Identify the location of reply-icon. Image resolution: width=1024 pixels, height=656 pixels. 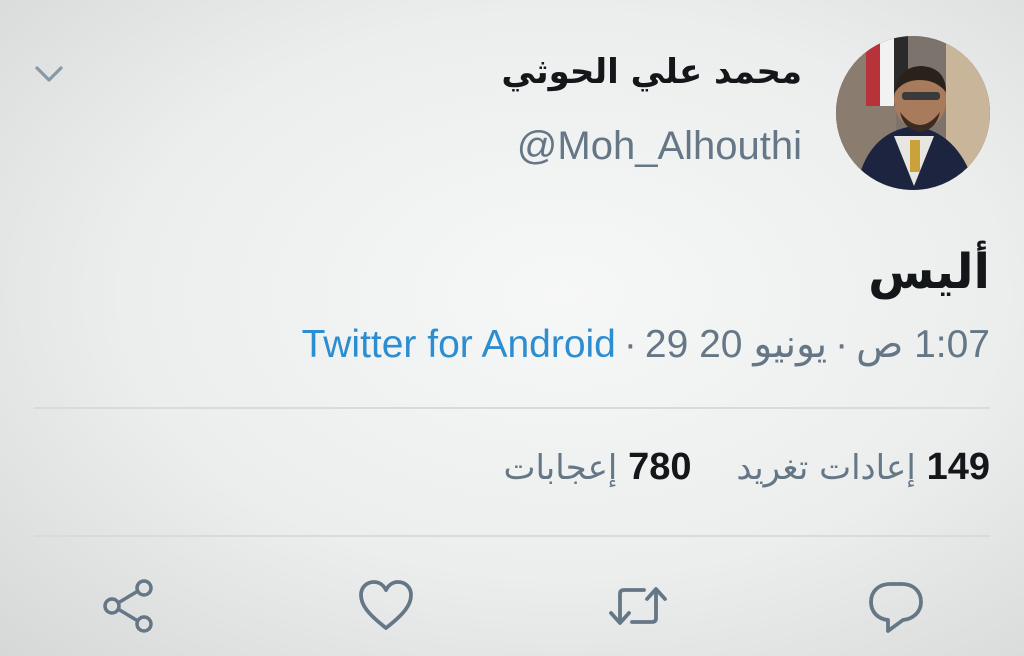
(896, 606).